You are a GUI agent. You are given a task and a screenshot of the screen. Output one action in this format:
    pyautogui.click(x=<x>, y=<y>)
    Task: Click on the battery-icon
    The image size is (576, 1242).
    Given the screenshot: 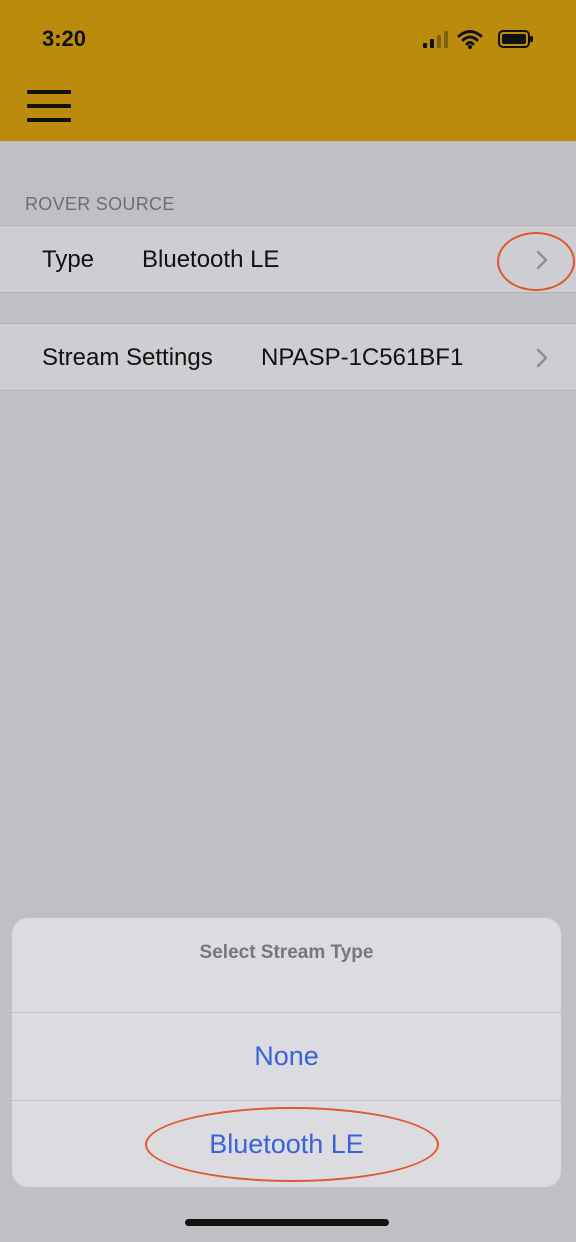 What is the action you would take?
    pyautogui.click(x=515, y=39)
    